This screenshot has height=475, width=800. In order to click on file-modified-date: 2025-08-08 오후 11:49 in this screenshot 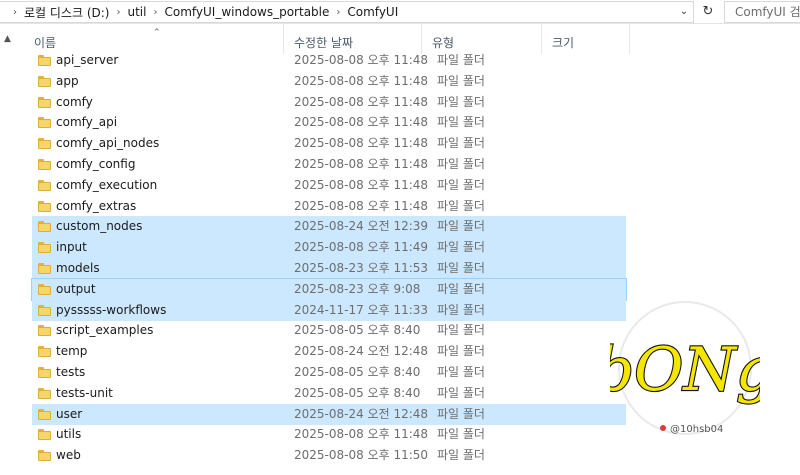, I will do `click(361, 247)`.